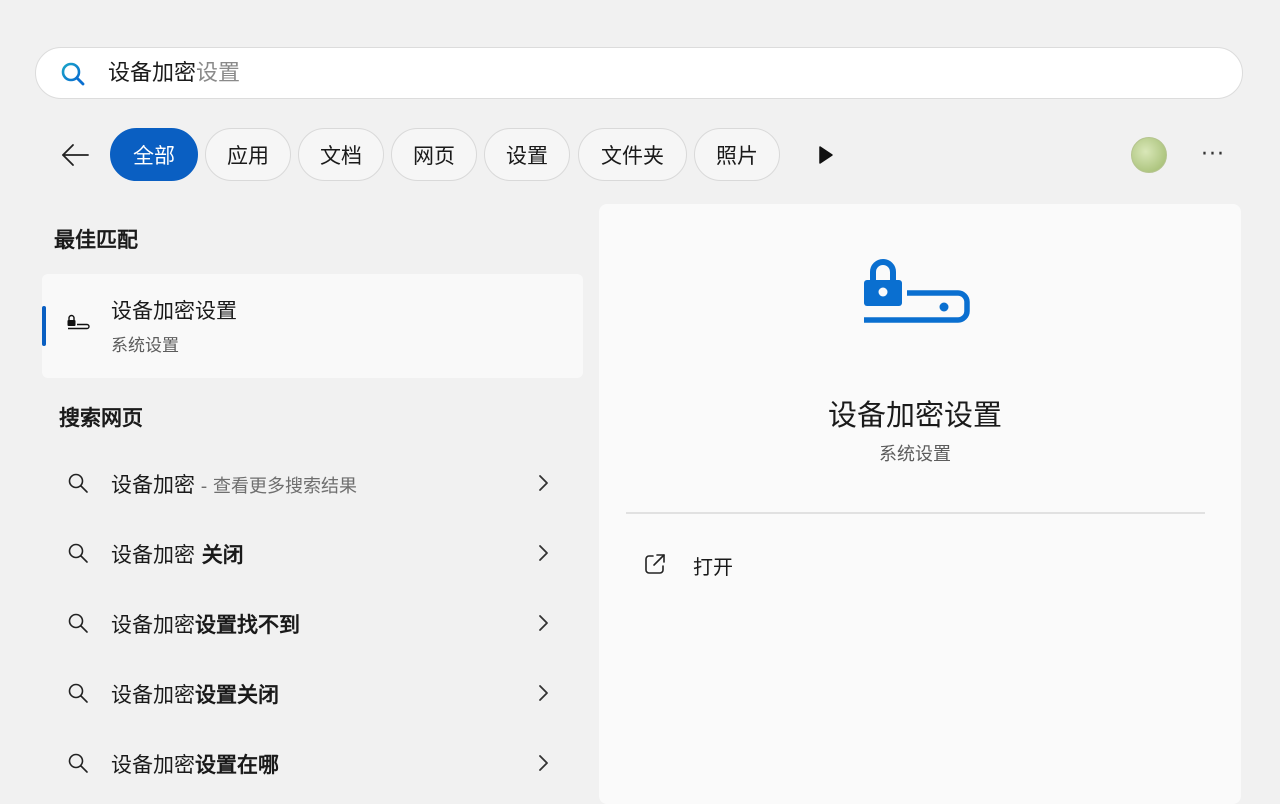 Image resolution: width=1280 pixels, height=804 pixels. Describe the element at coordinates (527, 154) in the screenshot. I see `filter-chip-settings: 设置` at that location.